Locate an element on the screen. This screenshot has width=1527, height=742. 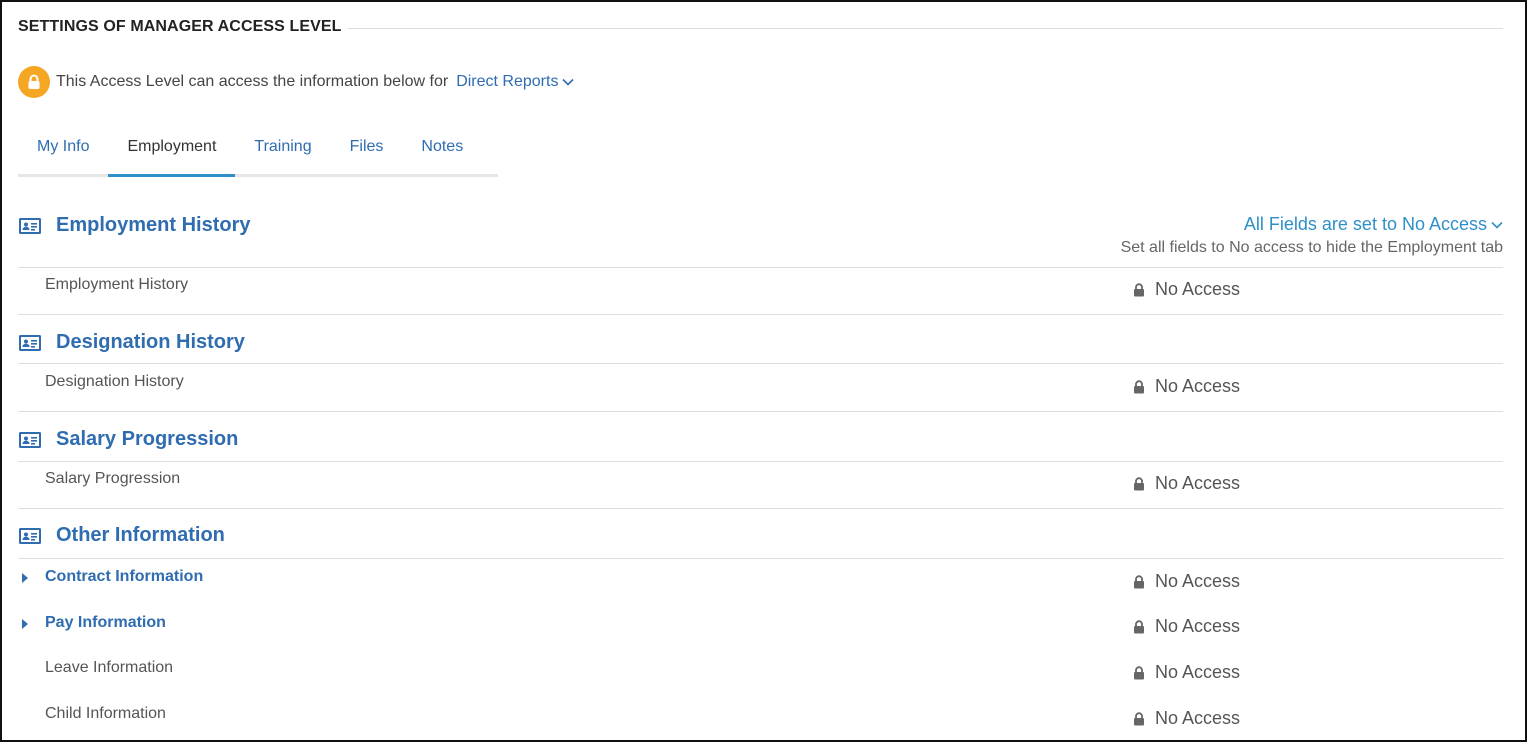
group-title: Designation History is located at coordinates (131, 342).